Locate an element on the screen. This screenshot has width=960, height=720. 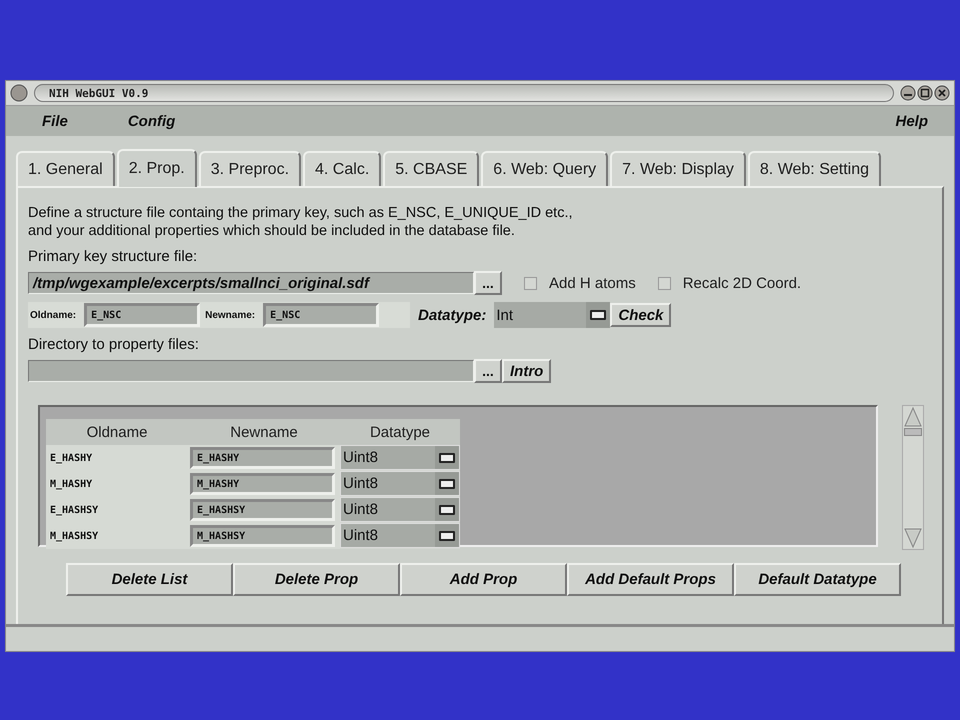
column-header: Newname is located at coordinates (264, 432).